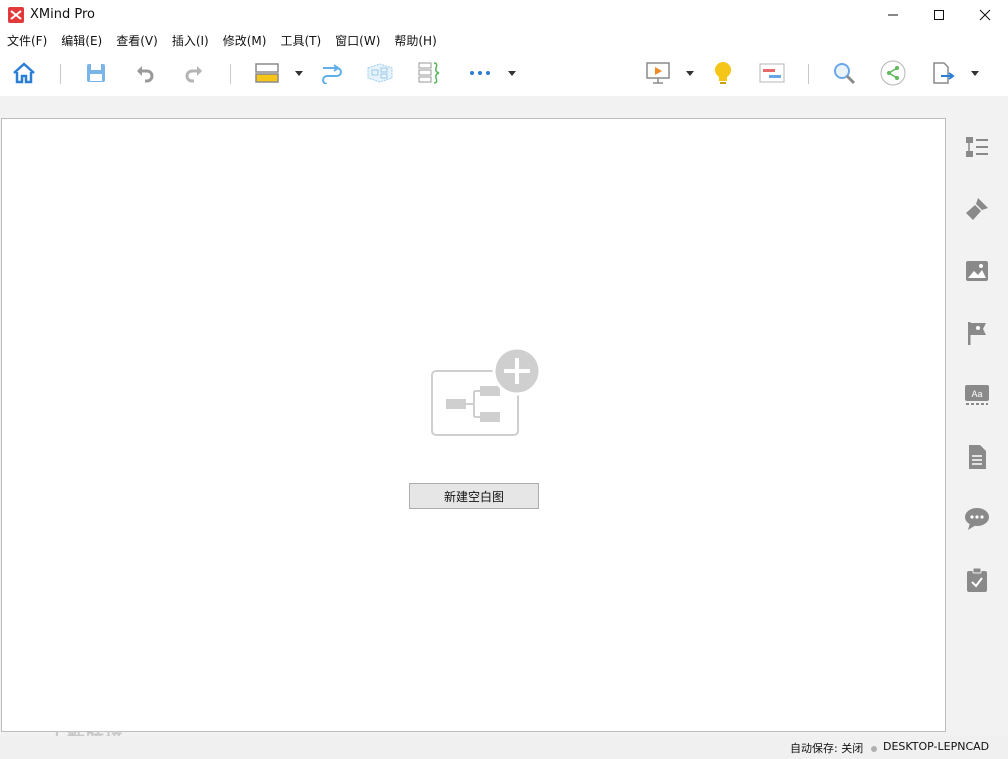 The width and height of the screenshot is (1008, 759). I want to click on relationship-icon, so click(332, 73).